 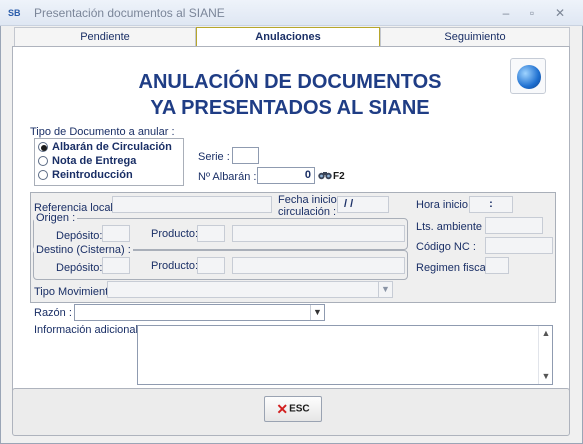 What do you see at coordinates (211, 265) in the screenshot?
I see `destino-producto-code` at bounding box center [211, 265].